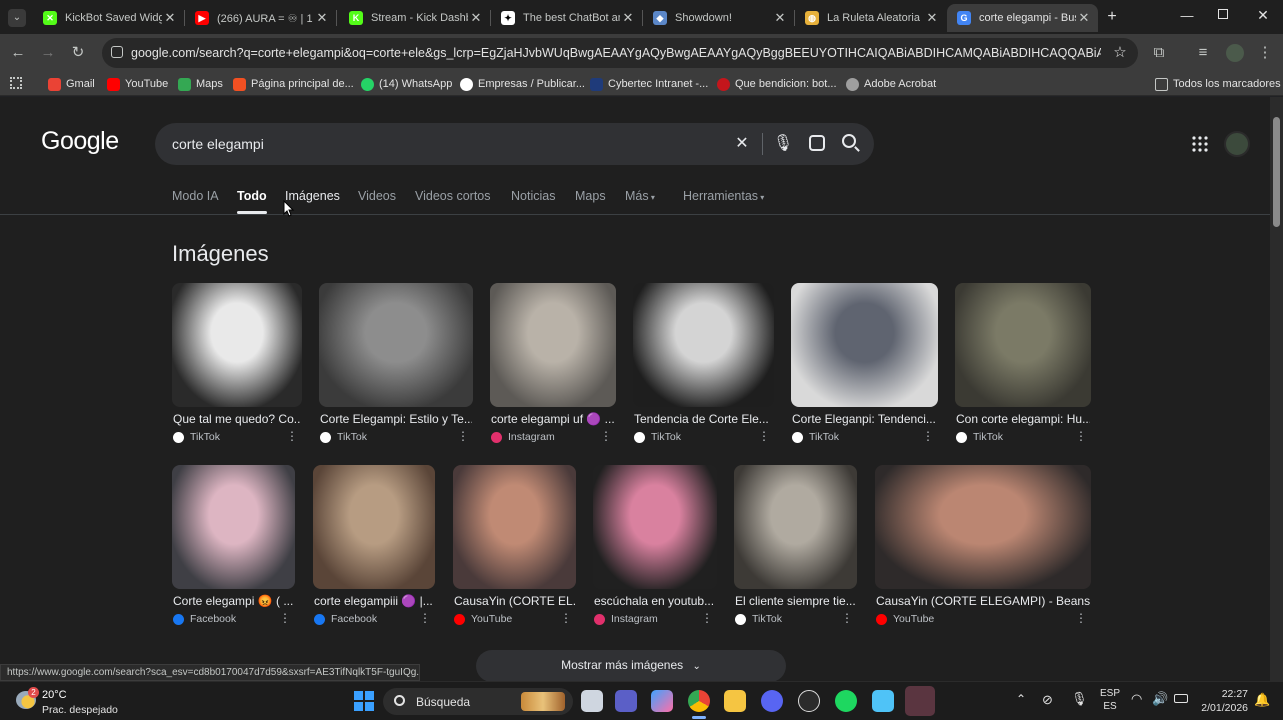  What do you see at coordinates (453, 196) in the screenshot?
I see `search-tab: Videos cortos` at bounding box center [453, 196].